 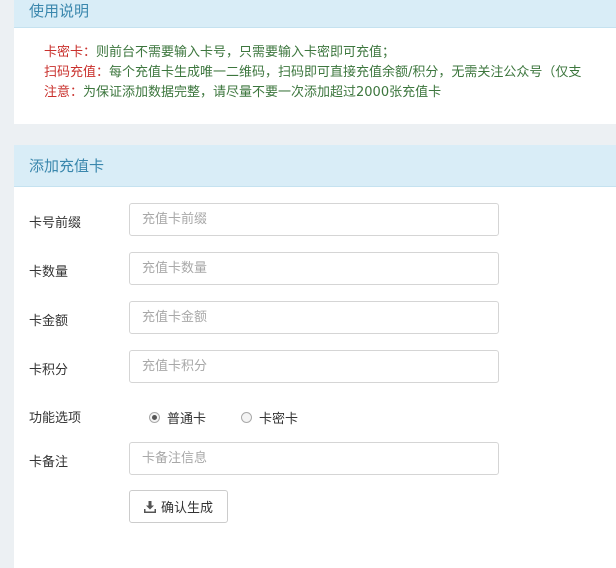 I want to click on note-card-secret: 卡密卡：则前台不需要输入卡号，只需要输入卡密即可充值；, so click(x=330, y=53).